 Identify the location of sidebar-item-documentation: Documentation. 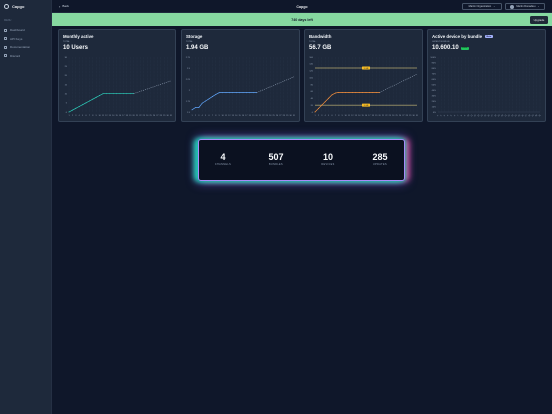
(27, 47).